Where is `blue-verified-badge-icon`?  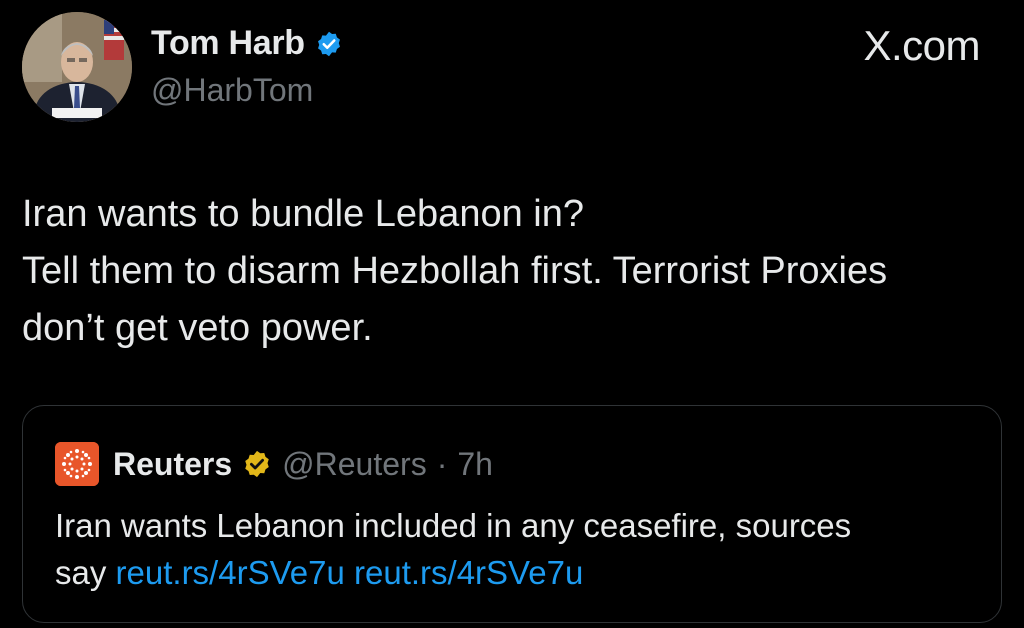 blue-verified-badge-icon is located at coordinates (329, 44).